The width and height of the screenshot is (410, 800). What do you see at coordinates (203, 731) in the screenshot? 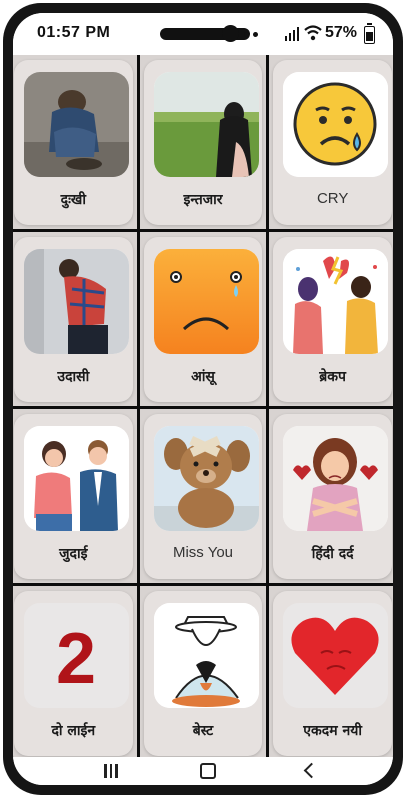
I see `category-label: बेस्ट` at bounding box center [203, 731].